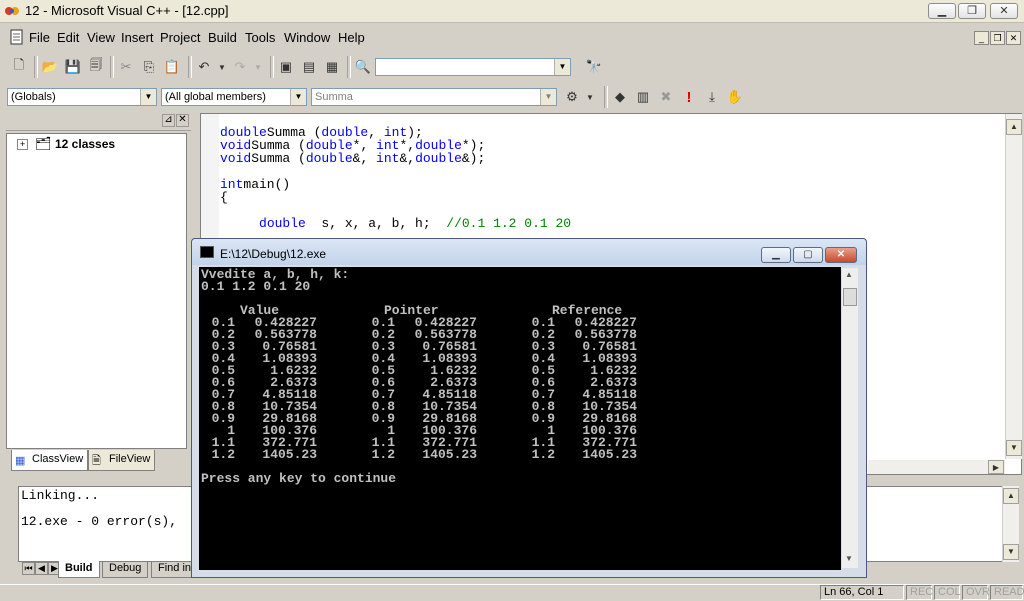 Image resolution: width=1024 pixels, height=601 pixels. I want to click on console-value-x: 1.2, so click(223, 454).